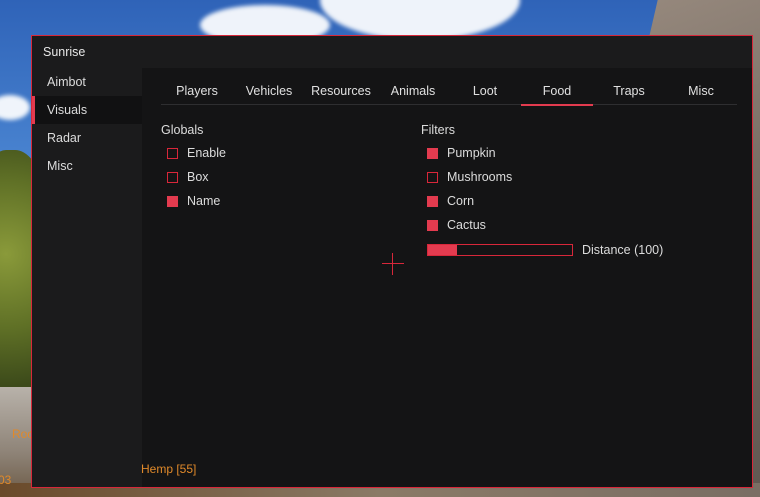  I want to click on pumpkin-checkbox: Pumpkin, so click(461, 153).